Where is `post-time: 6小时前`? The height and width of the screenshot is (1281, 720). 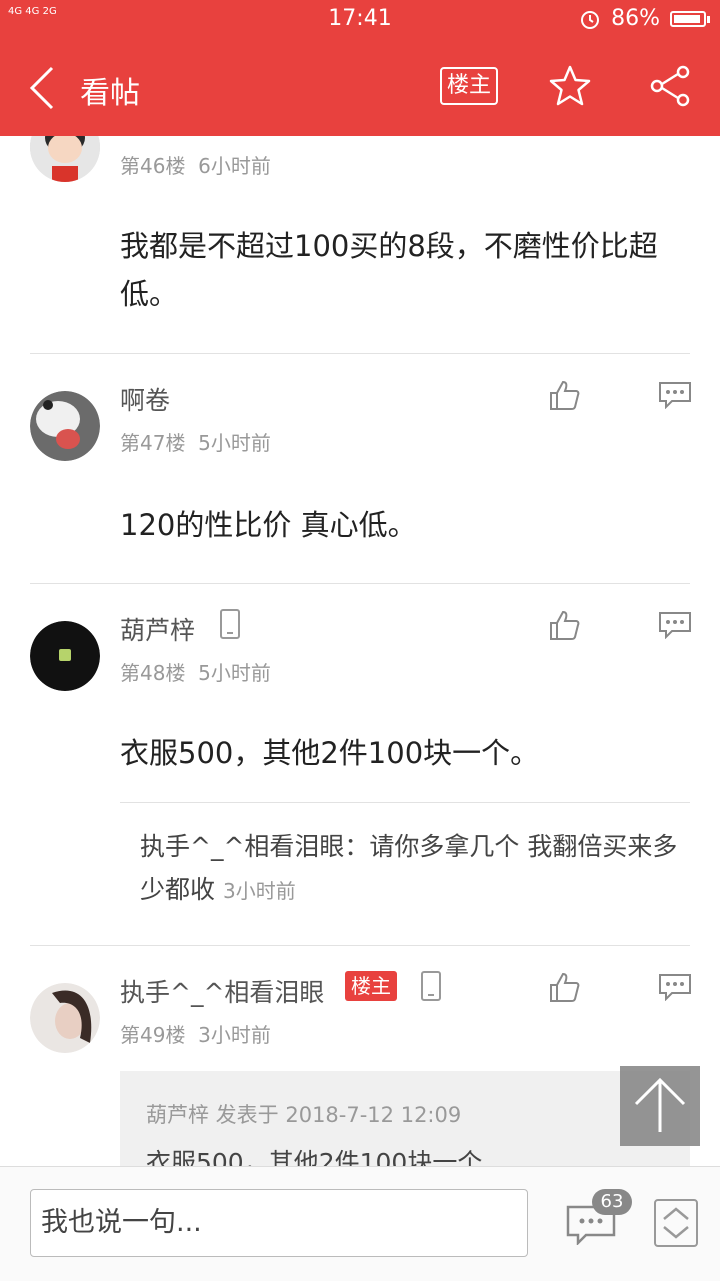
post-time: 6小时前 is located at coordinates (234, 166).